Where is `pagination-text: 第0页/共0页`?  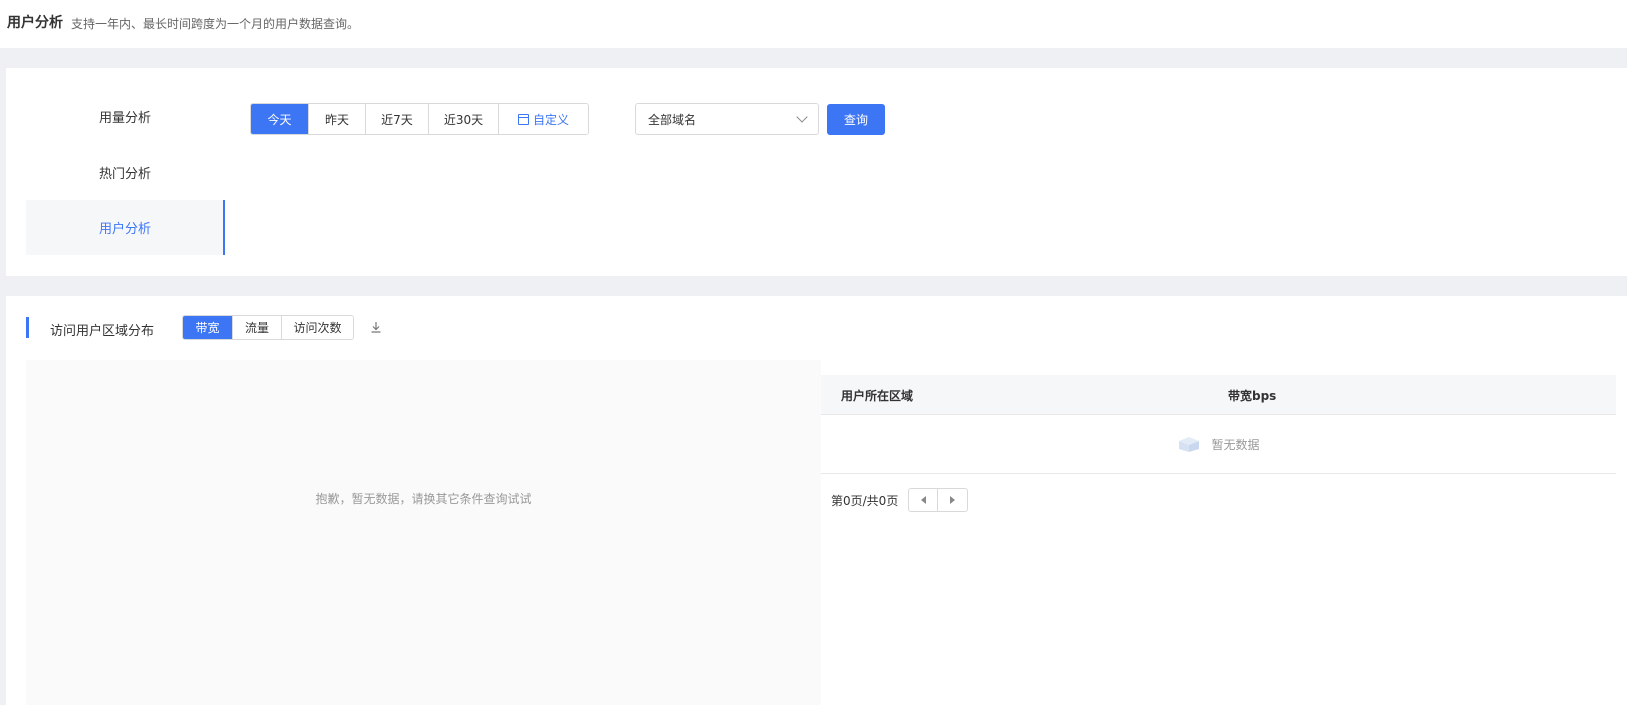
pagination-text: 第0页/共0页 is located at coordinates (865, 500).